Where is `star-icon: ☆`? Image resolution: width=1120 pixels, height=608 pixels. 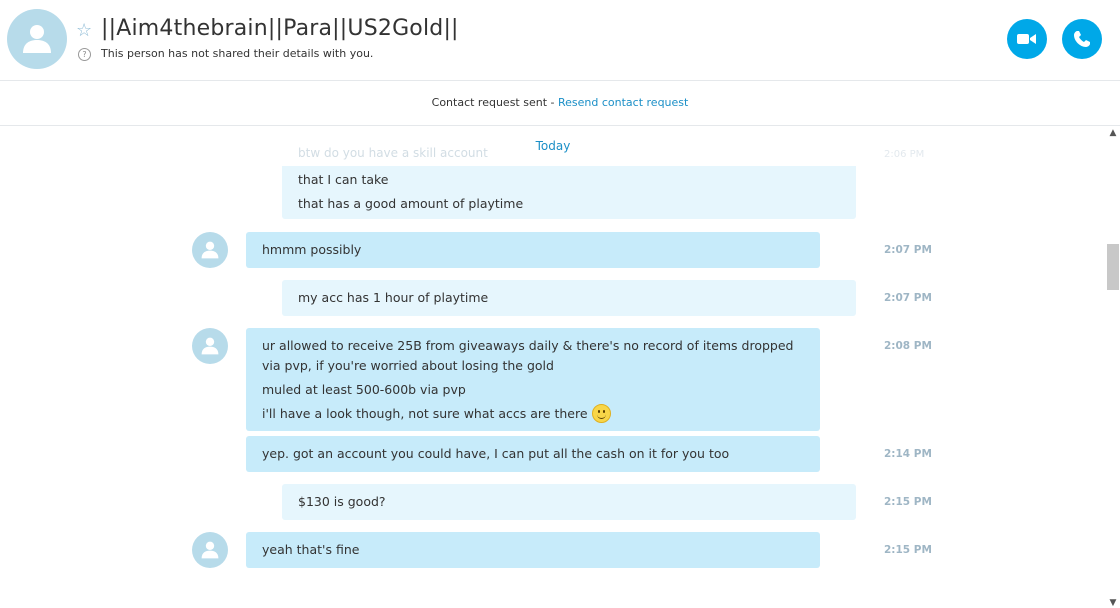
star-icon: ☆ is located at coordinates (84, 31).